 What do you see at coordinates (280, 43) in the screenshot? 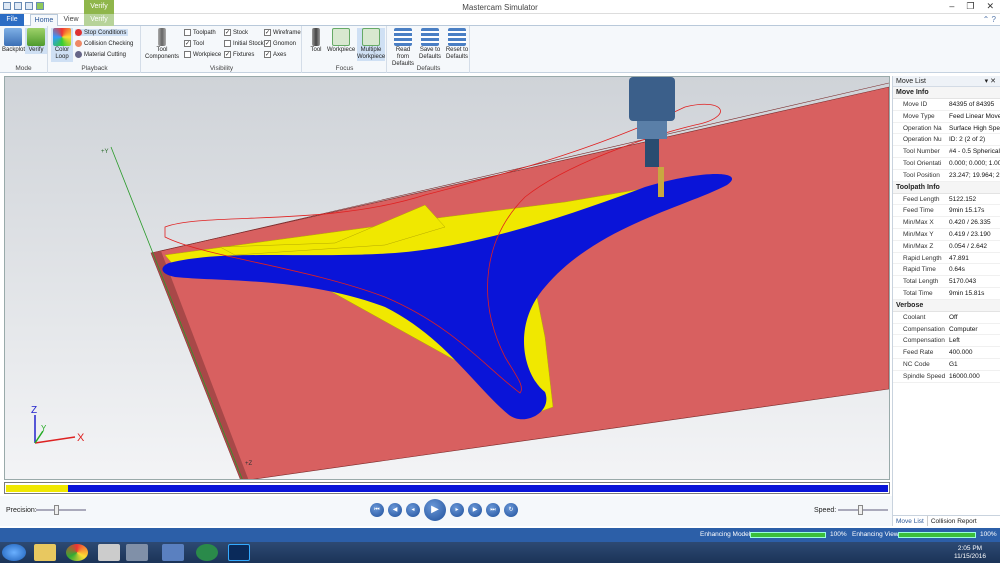
I see `checkbox-gnomon: ✓ Gnomon` at bounding box center [280, 43].